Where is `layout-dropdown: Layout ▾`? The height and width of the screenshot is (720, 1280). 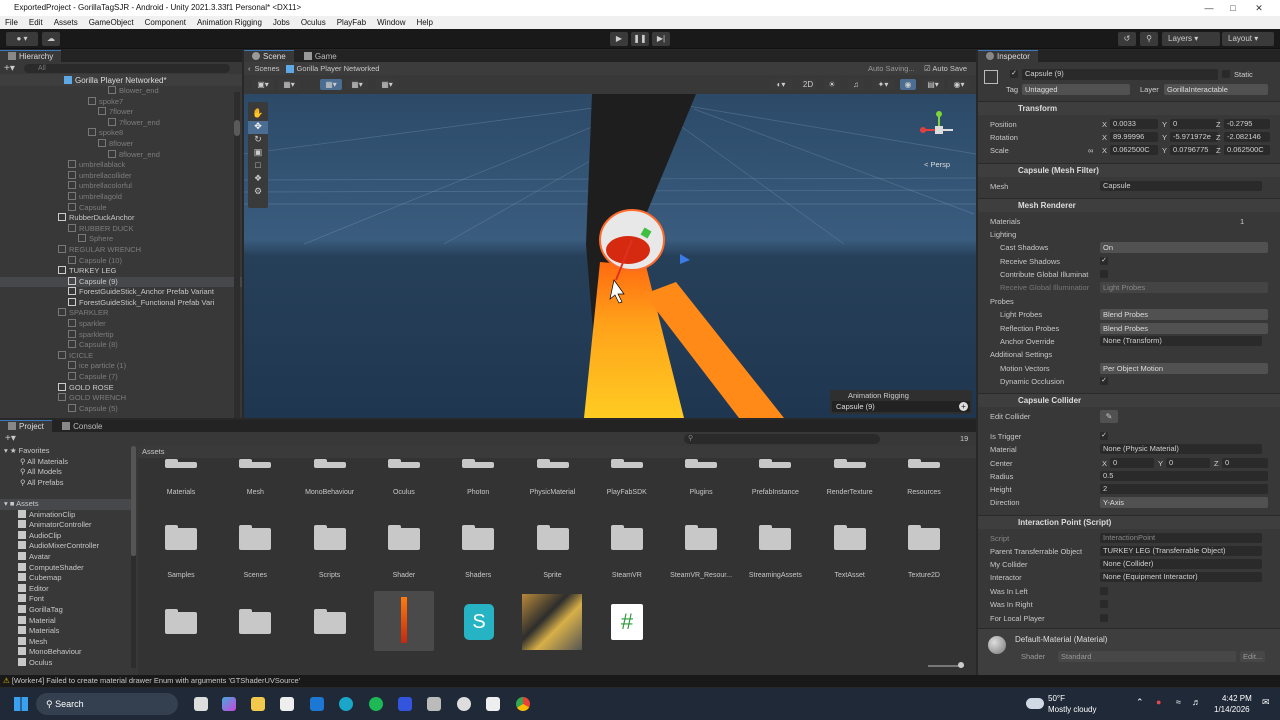 layout-dropdown: Layout ▾ is located at coordinates (1248, 39).